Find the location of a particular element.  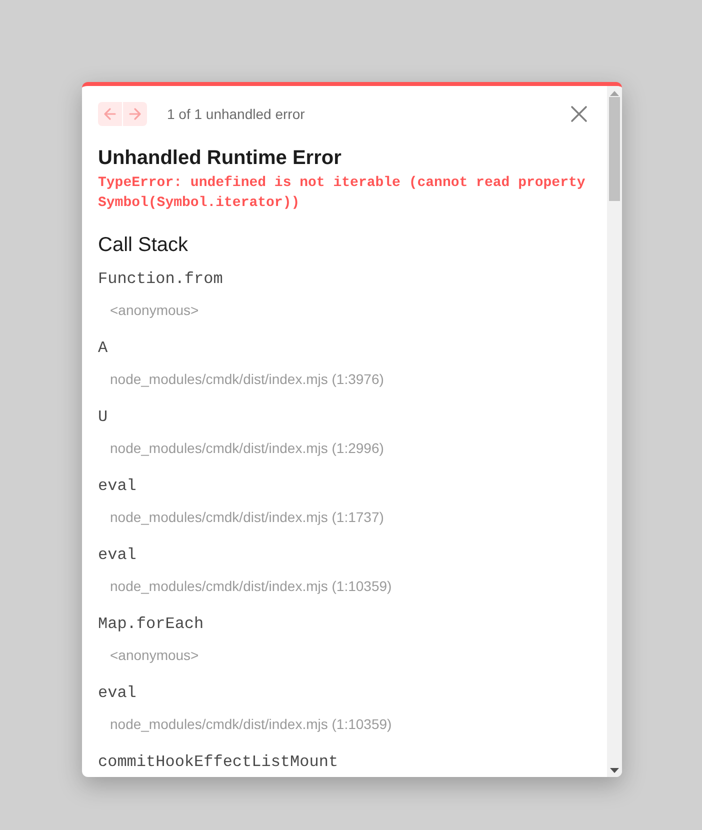

scrollbar-thumb is located at coordinates (614, 149).